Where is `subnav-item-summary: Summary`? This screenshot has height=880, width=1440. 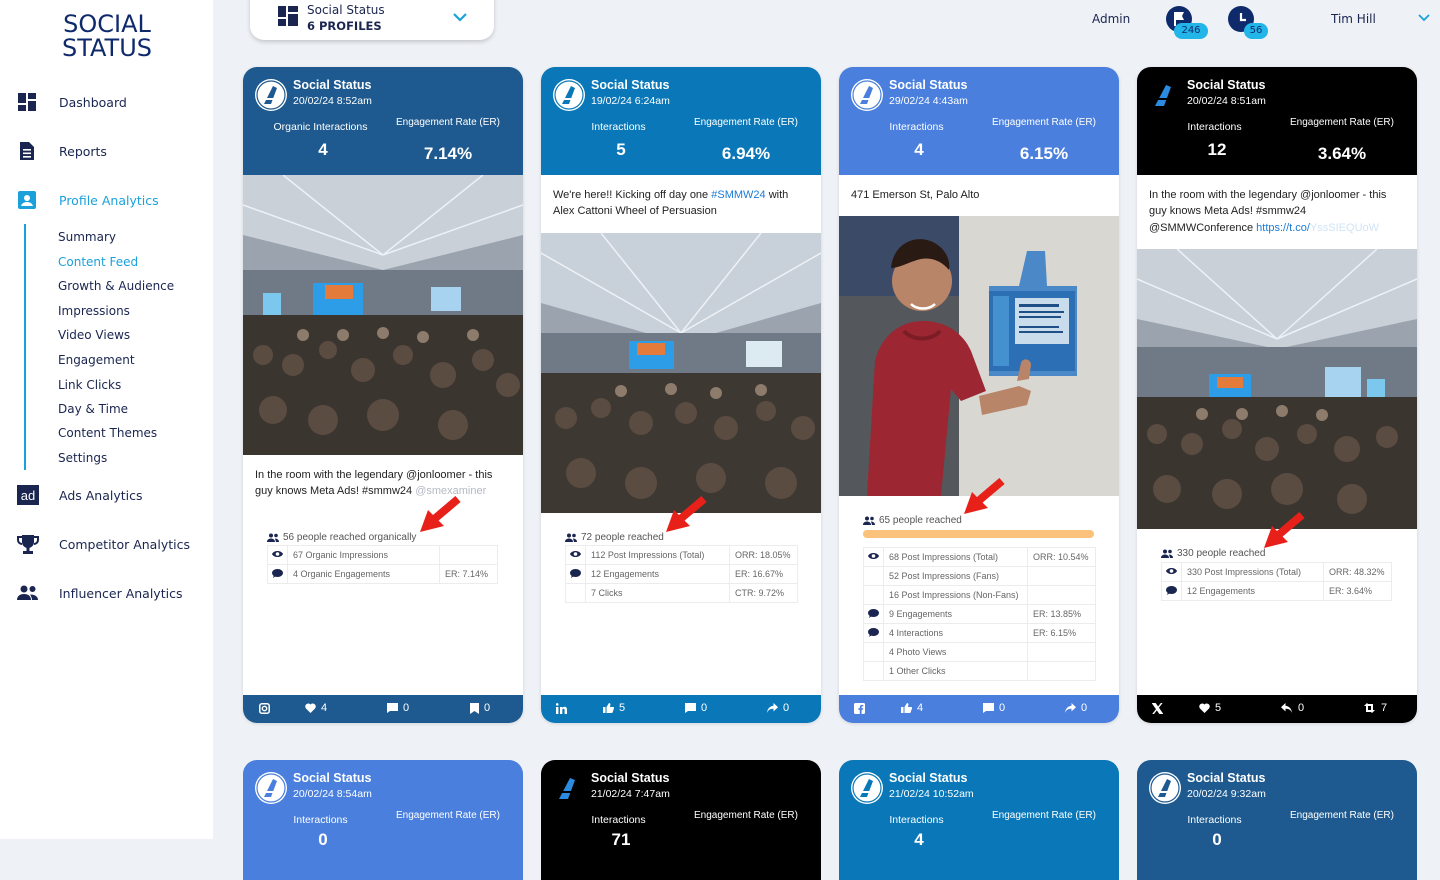
subnav-item-summary: Summary is located at coordinates (87, 237).